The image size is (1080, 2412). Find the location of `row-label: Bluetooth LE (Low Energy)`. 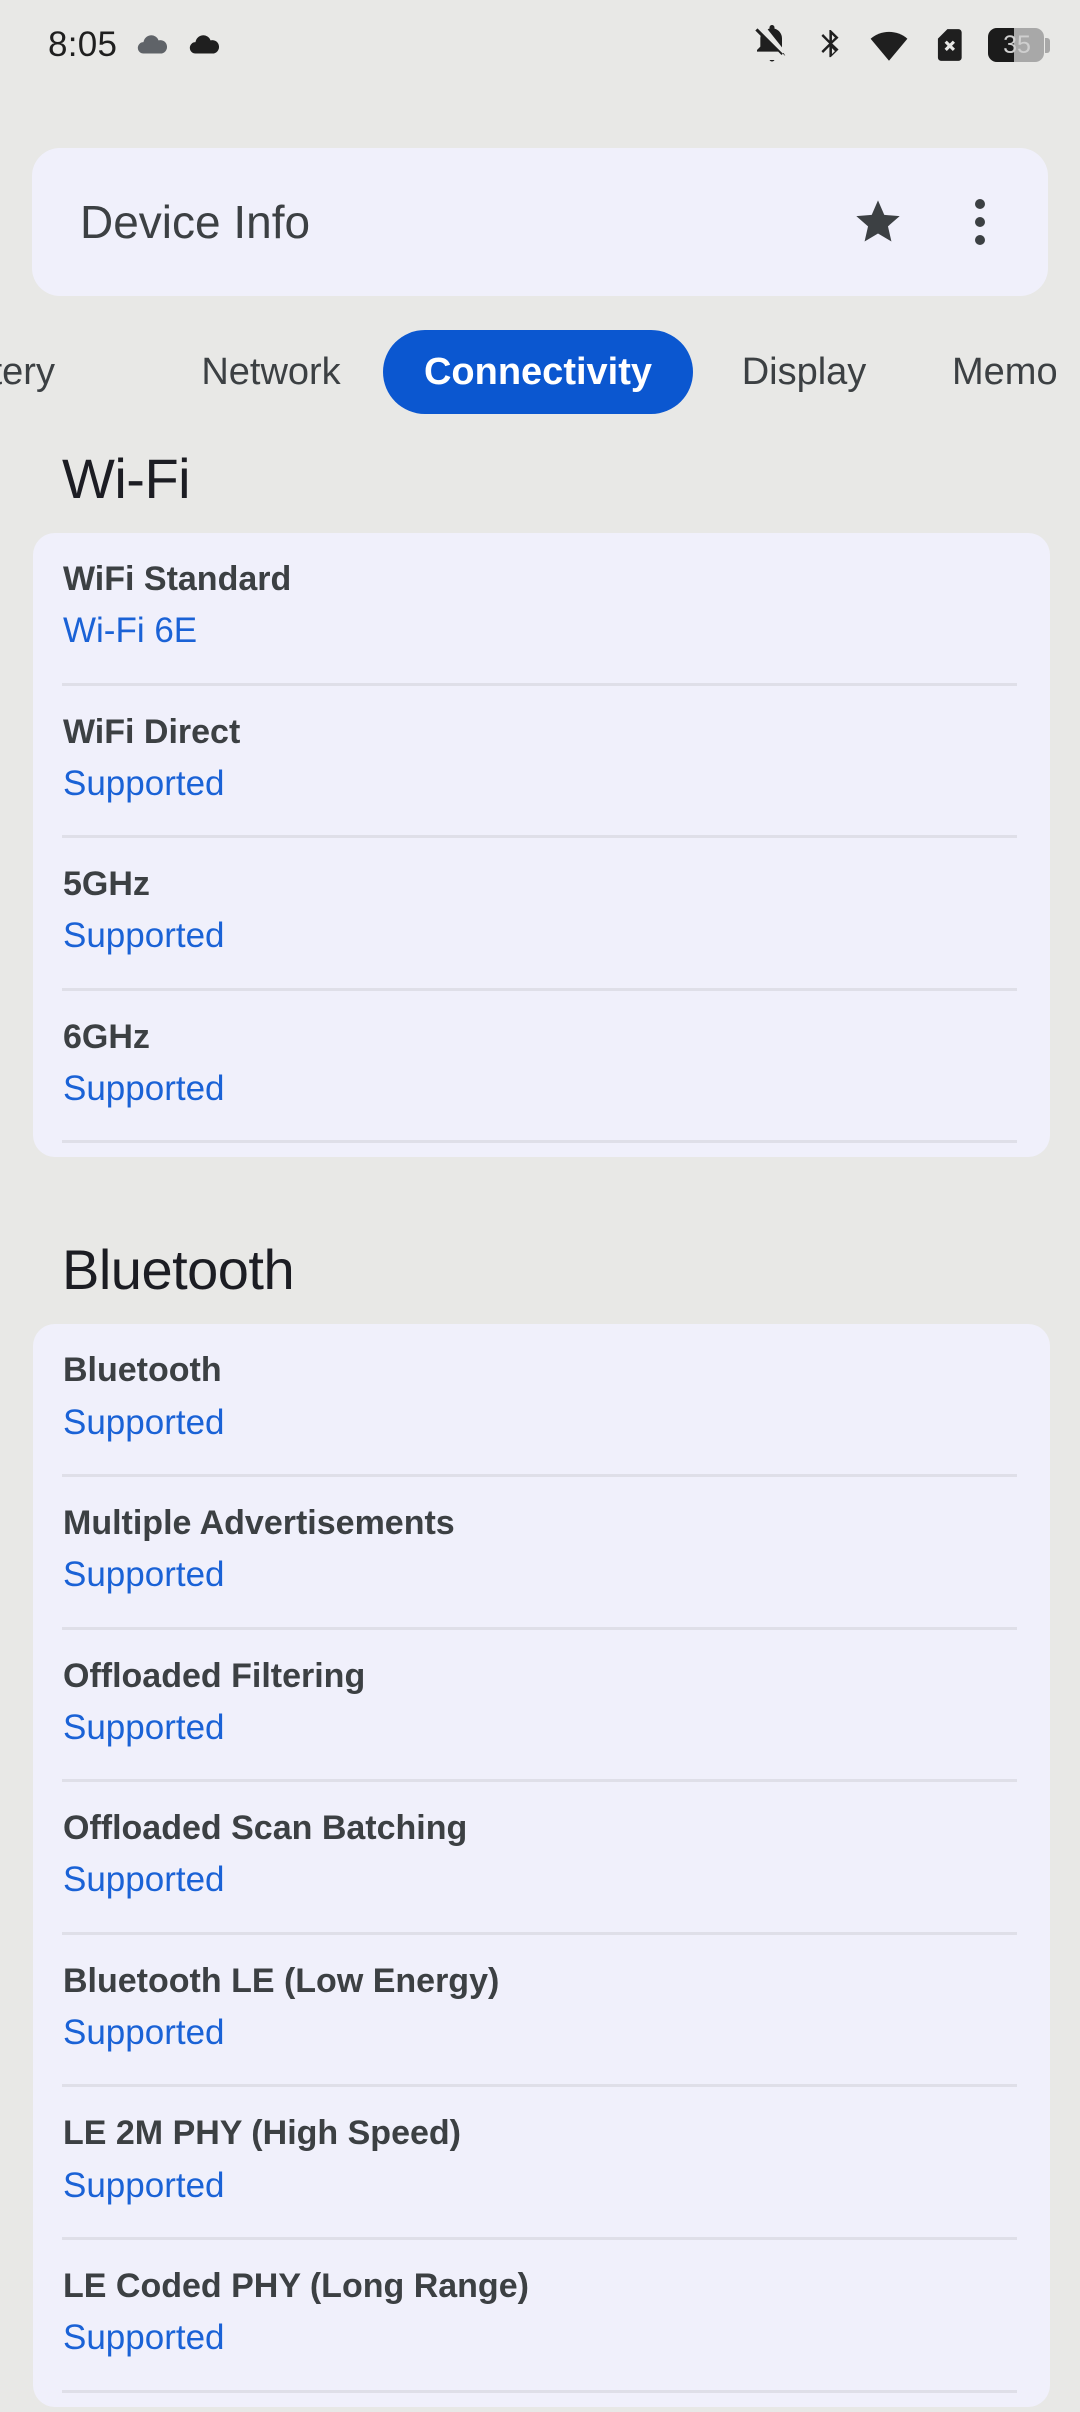

row-label: Bluetooth LE (Low Energy) is located at coordinates (281, 1980).